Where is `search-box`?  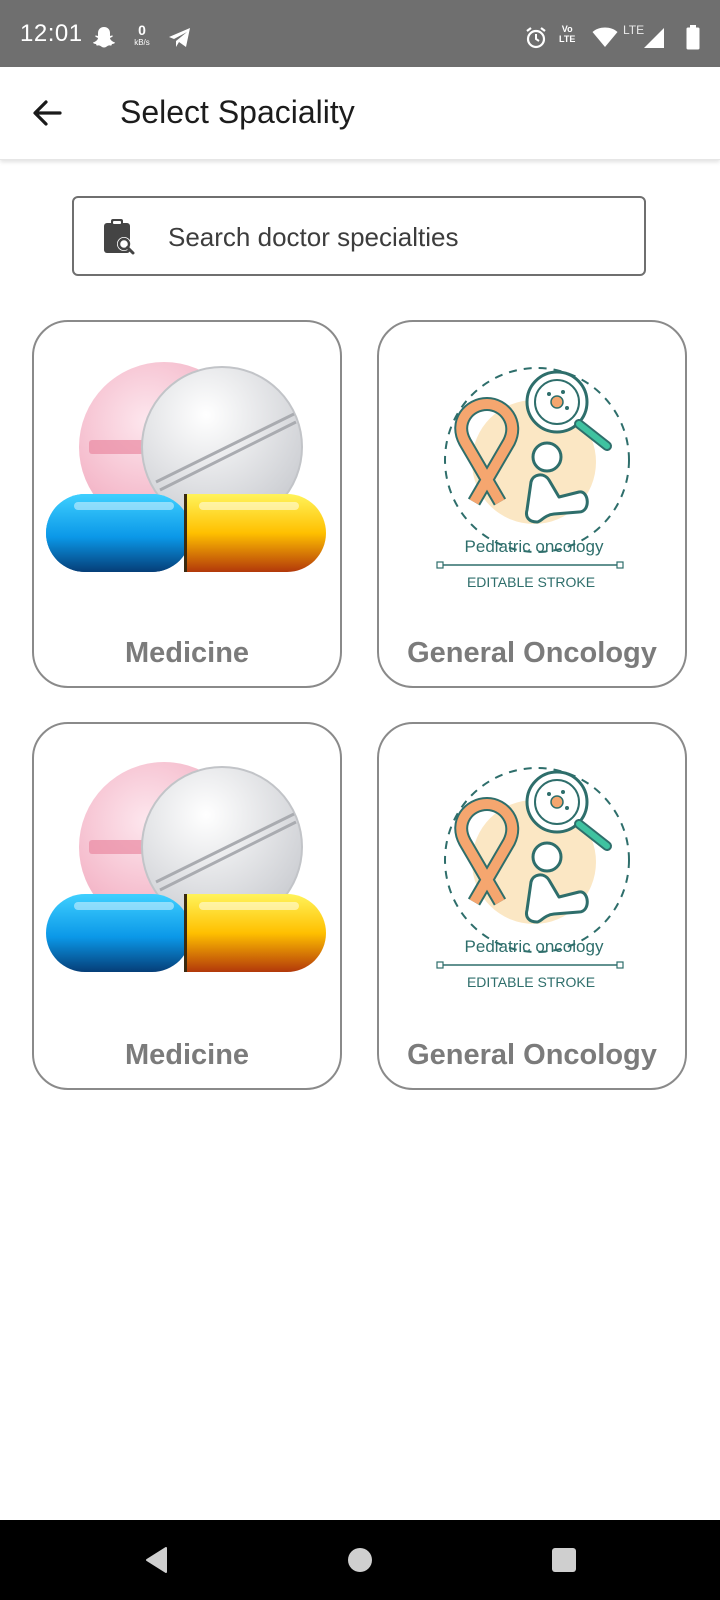
search-box is located at coordinates (359, 236).